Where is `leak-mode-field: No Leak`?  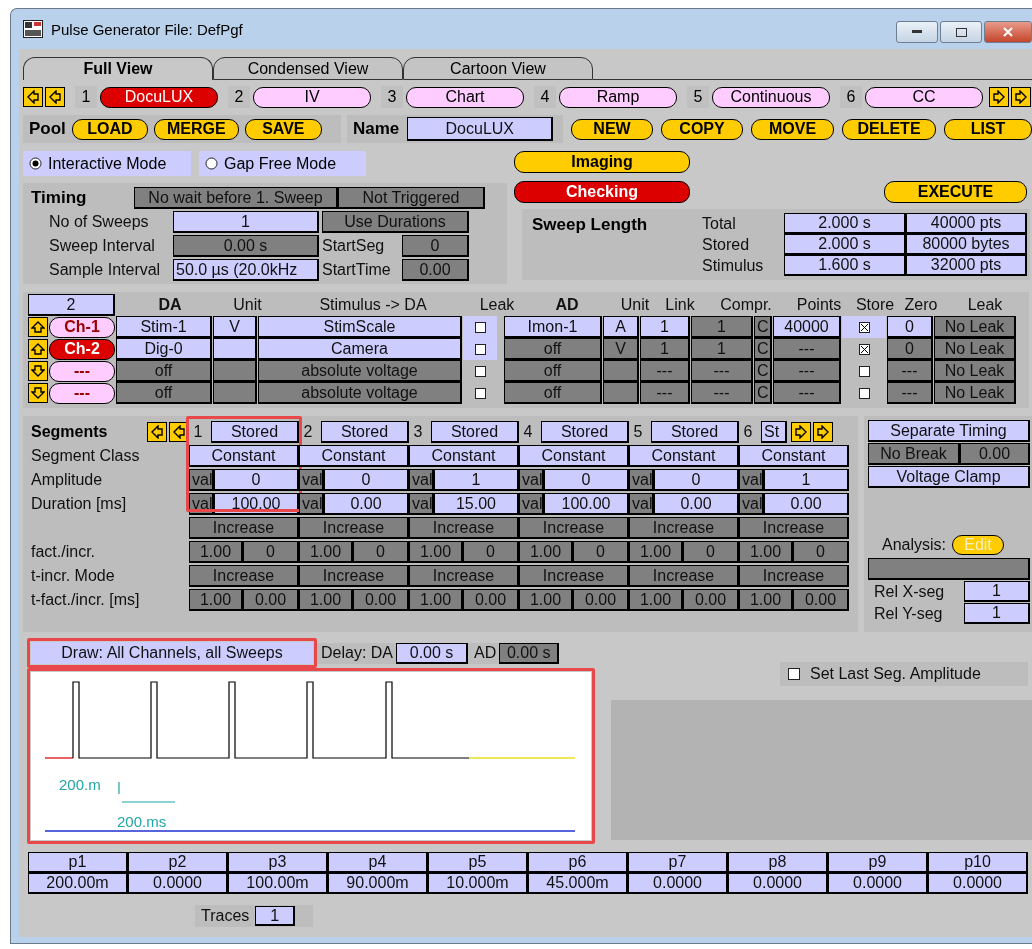 leak-mode-field: No Leak is located at coordinates (975, 371).